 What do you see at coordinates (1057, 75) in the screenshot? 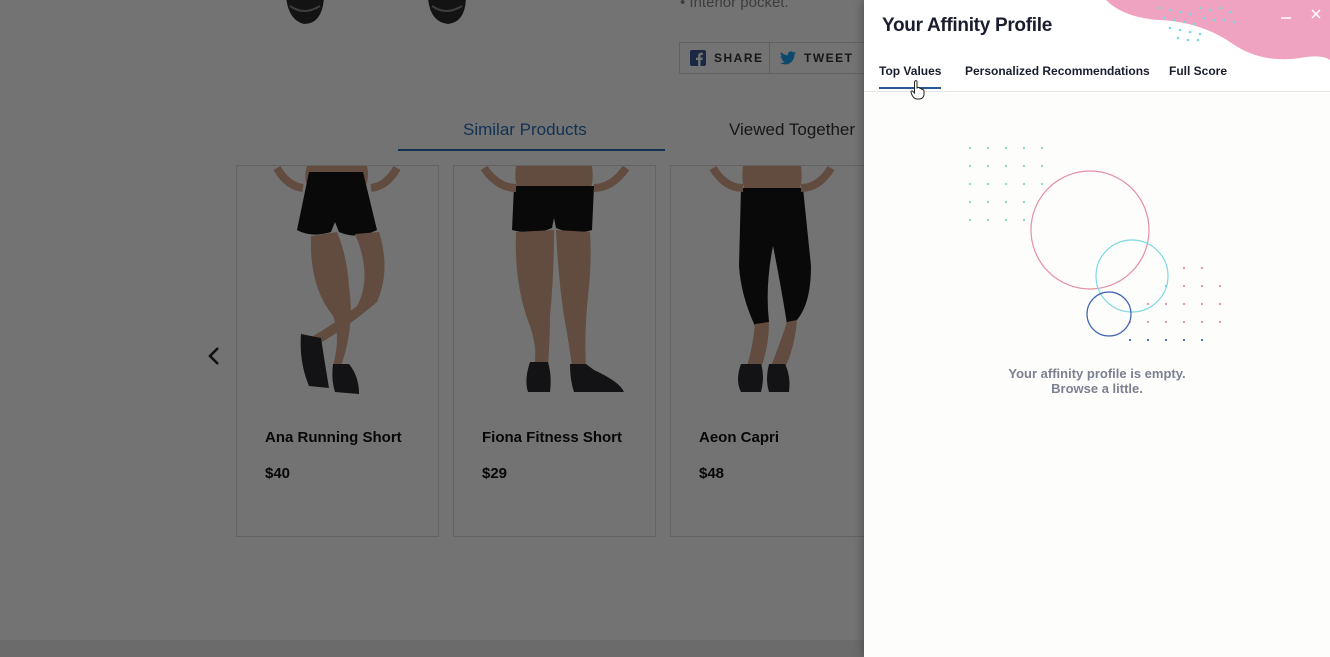
I see `tab-personalized-recommendations: Personalized Recommendations` at bounding box center [1057, 75].